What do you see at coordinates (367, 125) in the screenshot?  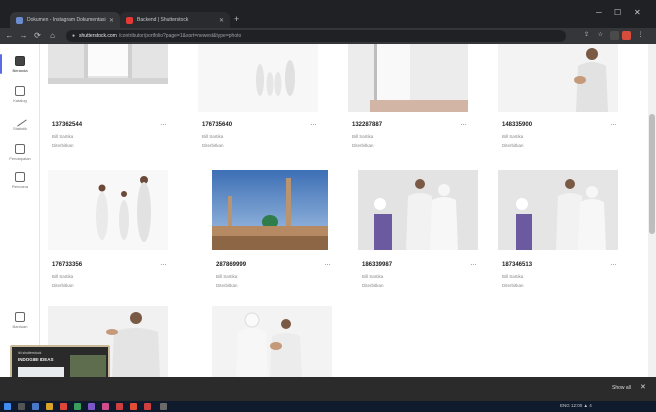 I see `asset-id: 132287887` at bounding box center [367, 125].